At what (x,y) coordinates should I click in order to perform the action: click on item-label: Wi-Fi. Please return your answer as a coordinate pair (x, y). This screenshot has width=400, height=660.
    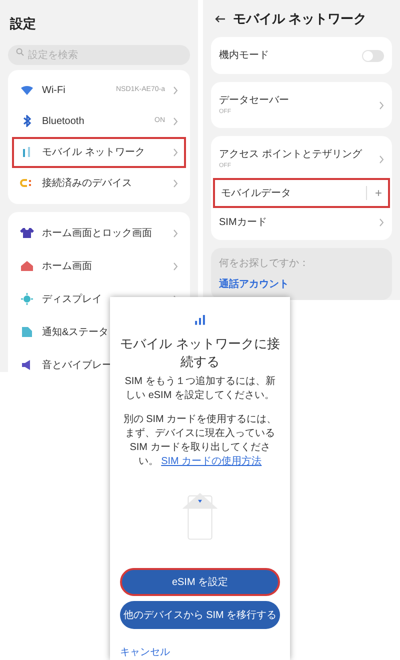
    Looking at the image, I should click on (54, 91).